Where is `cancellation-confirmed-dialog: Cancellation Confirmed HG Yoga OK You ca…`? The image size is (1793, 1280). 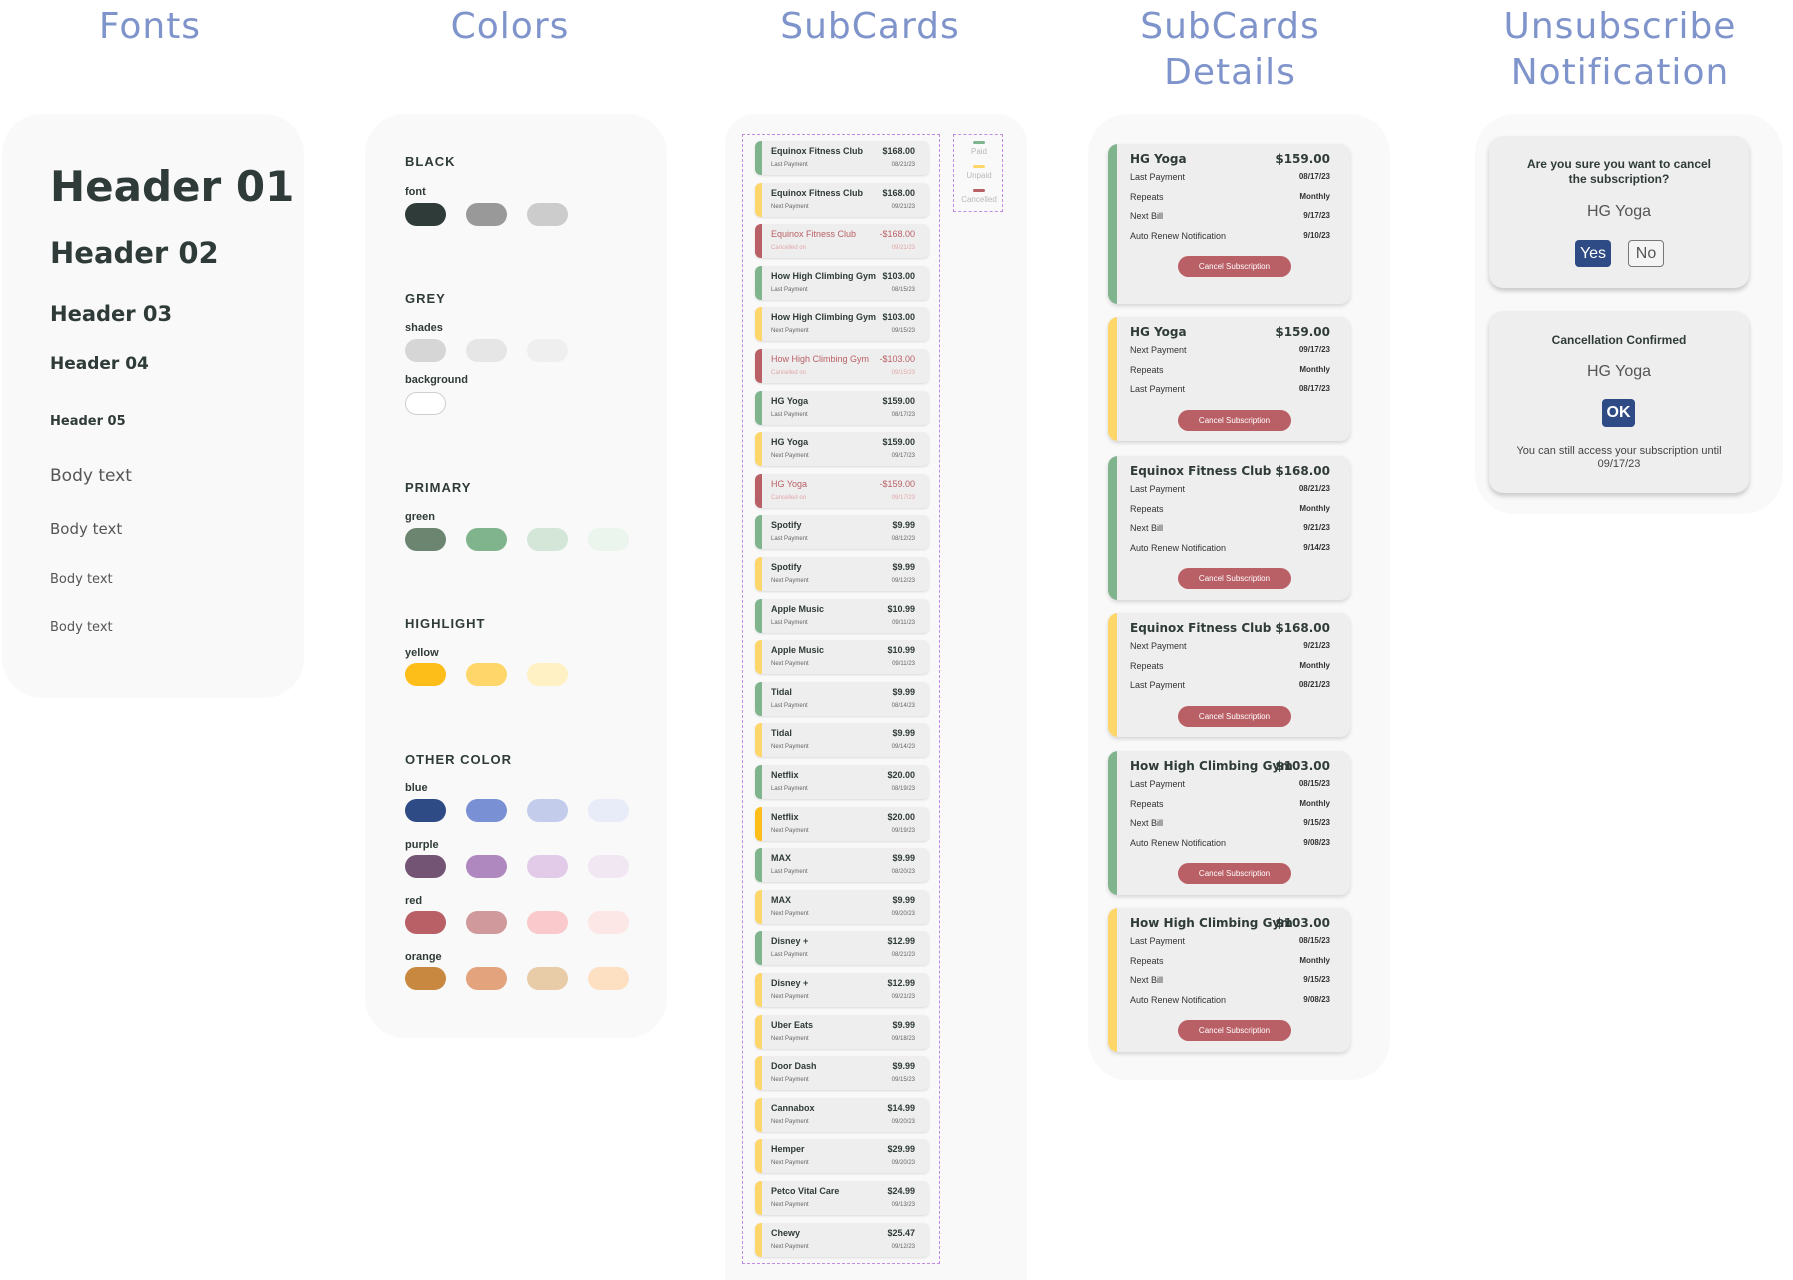
cancellation-confirmed-dialog: Cancellation Confirmed HG Yoga OK You ca… is located at coordinates (1619, 402).